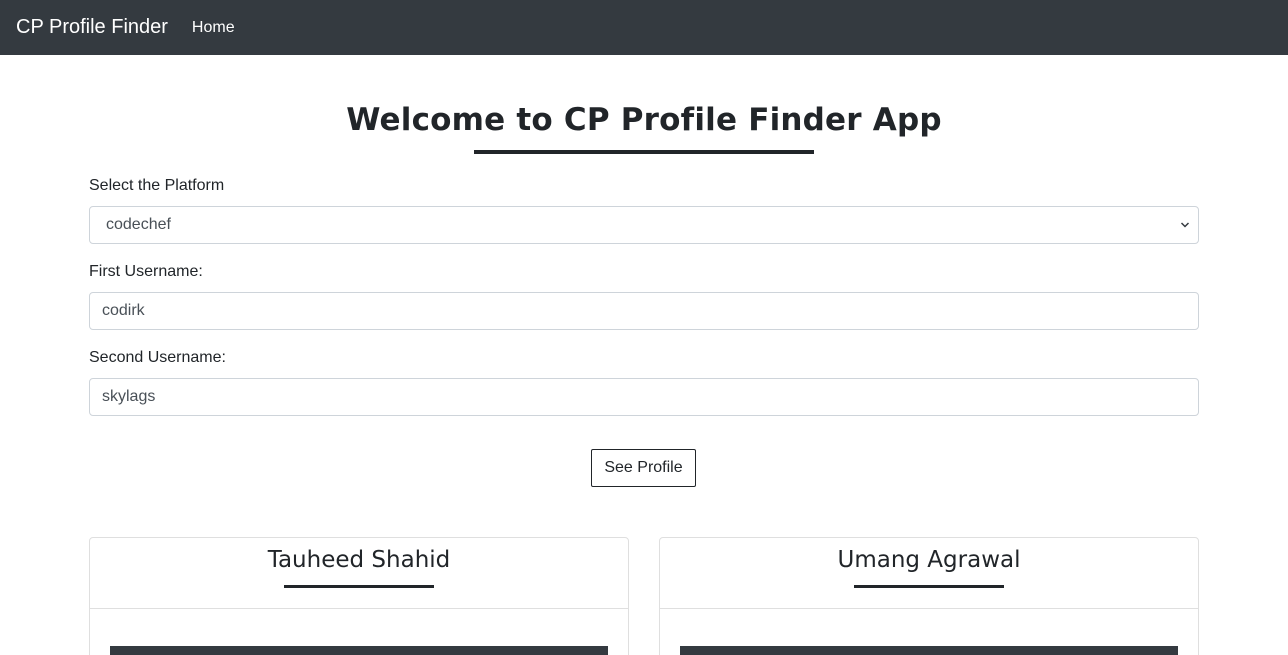  I want to click on nav-link-home: Home, so click(213, 28).